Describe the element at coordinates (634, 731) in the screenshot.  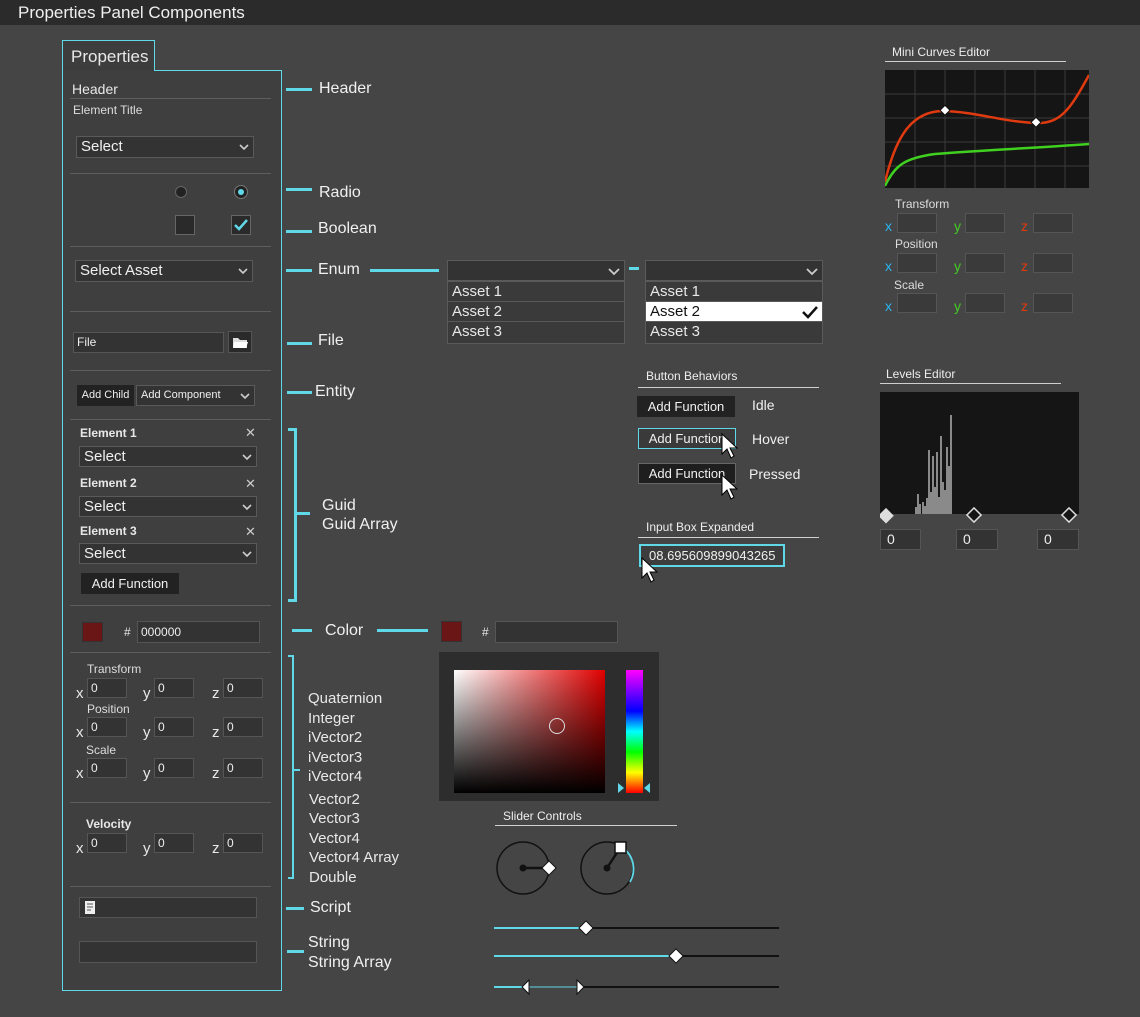
I see `hue-slider` at that location.